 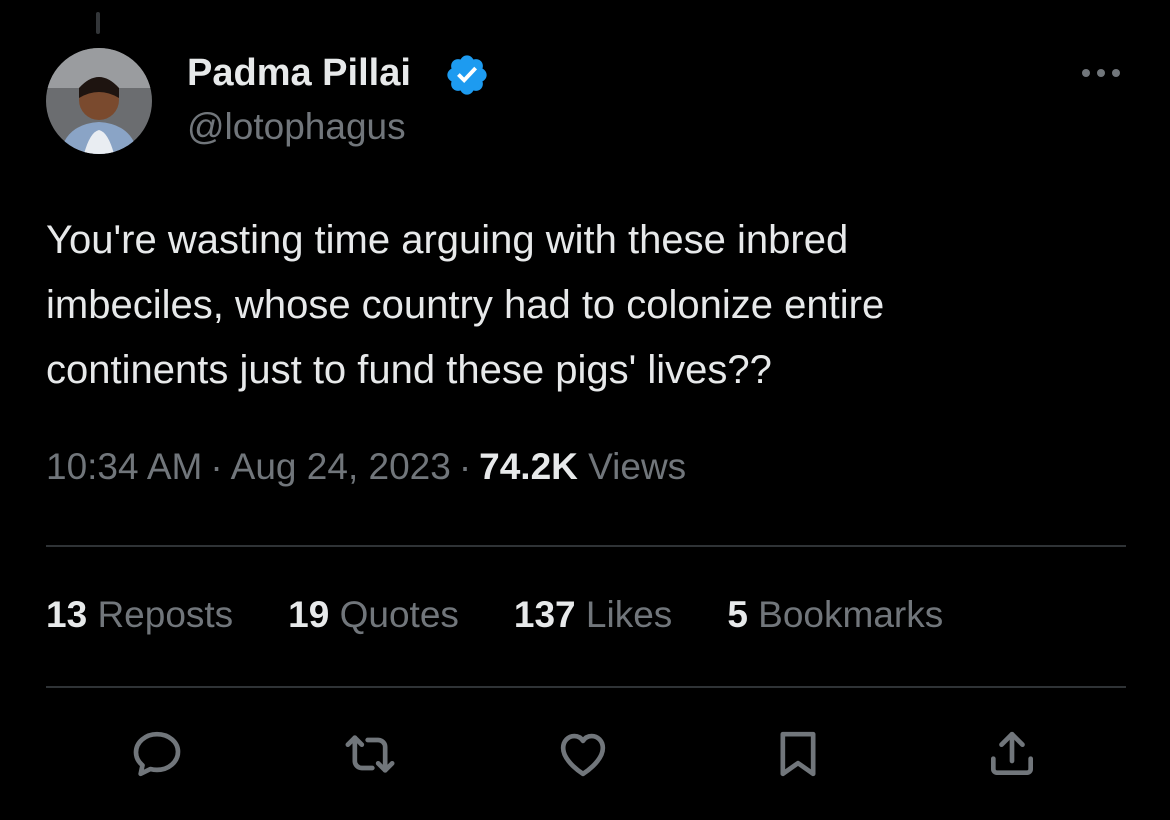 I want to click on tweet-meta: 10:34 AM · Aug 24, 2023 · 74.2K Views, so click(x=366, y=467).